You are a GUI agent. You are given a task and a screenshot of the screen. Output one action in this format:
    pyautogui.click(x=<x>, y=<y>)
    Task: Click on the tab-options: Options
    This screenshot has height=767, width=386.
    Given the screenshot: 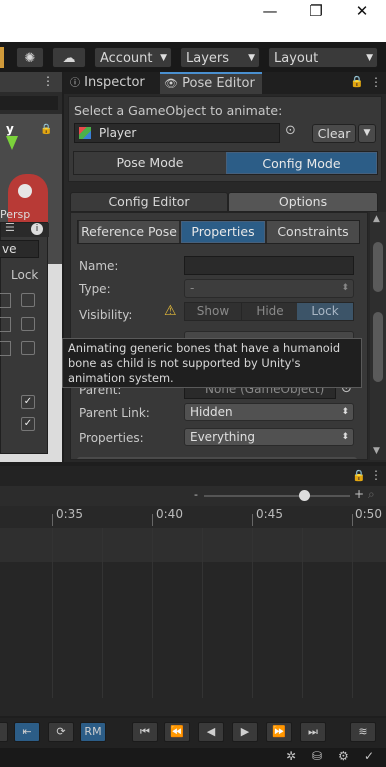 What is the action you would take?
    pyautogui.click(x=303, y=202)
    